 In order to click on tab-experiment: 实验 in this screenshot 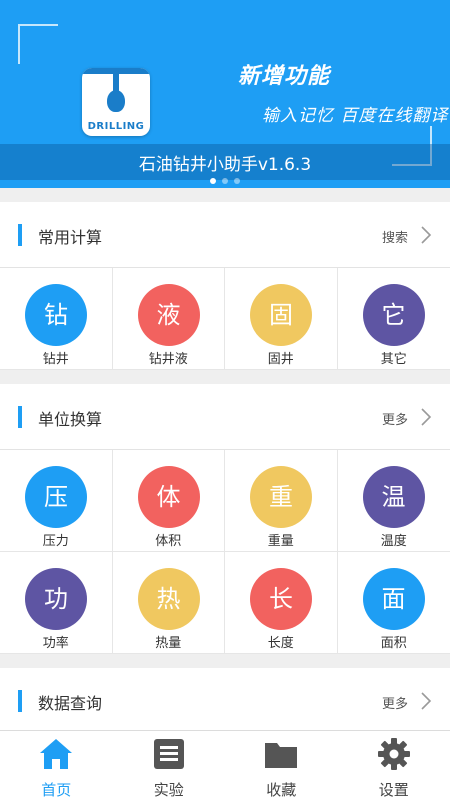, I will do `click(169, 765)`.